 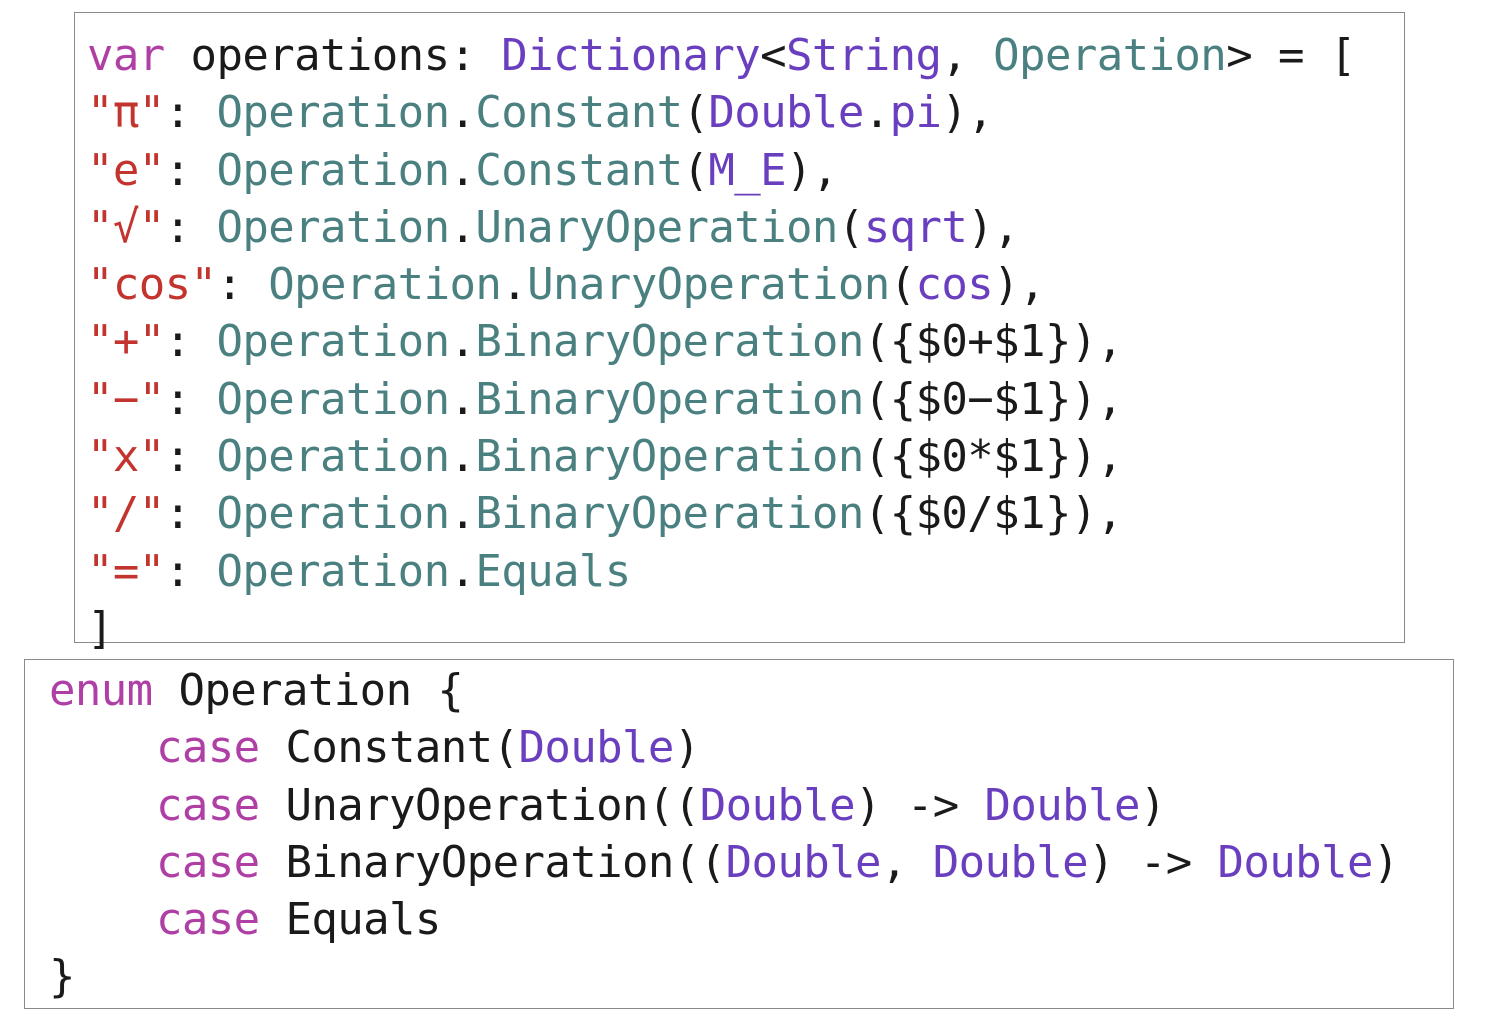 What do you see at coordinates (62, 977) in the screenshot?
I see `code-token-plain: }` at bounding box center [62, 977].